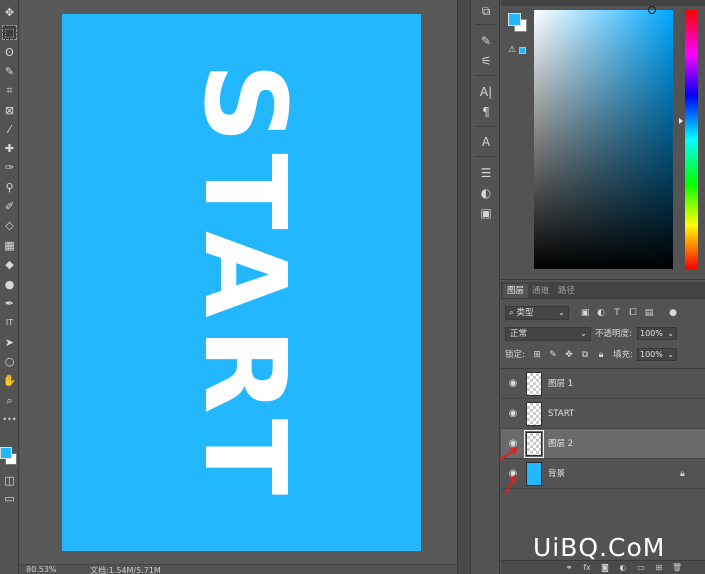 The width and height of the screenshot is (705, 574). What do you see at coordinates (540, 291) in the screenshot?
I see `tab-channels: 通道` at bounding box center [540, 291].